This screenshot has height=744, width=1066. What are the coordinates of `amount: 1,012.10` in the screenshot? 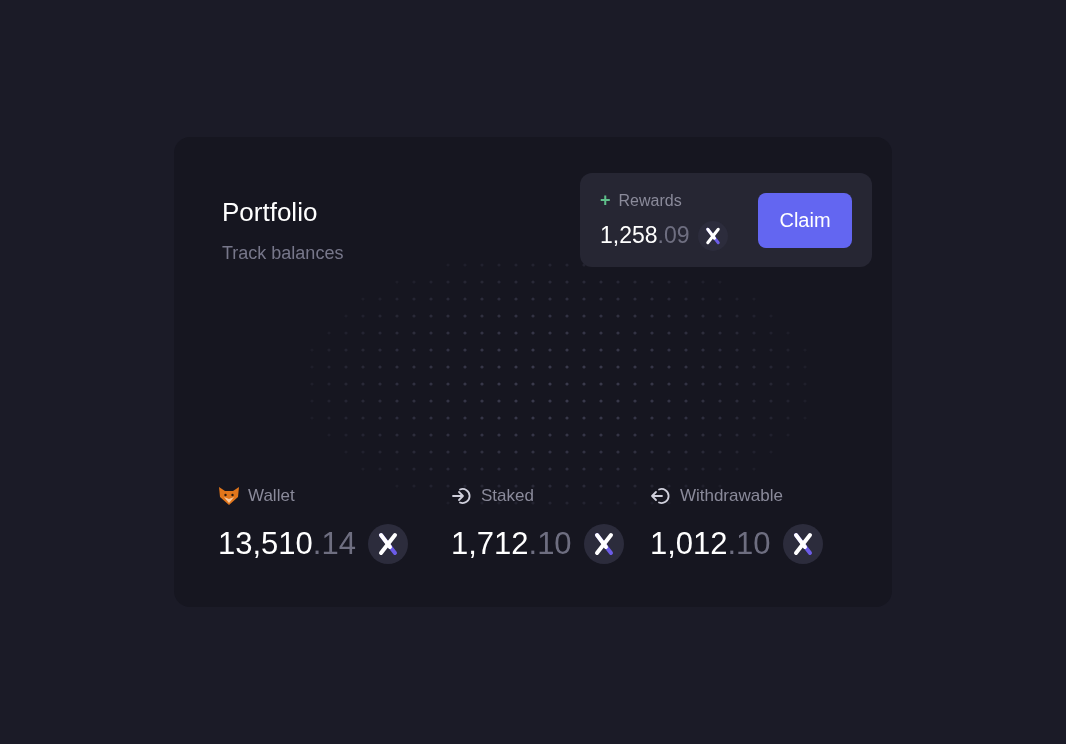 It's located at (710, 543).